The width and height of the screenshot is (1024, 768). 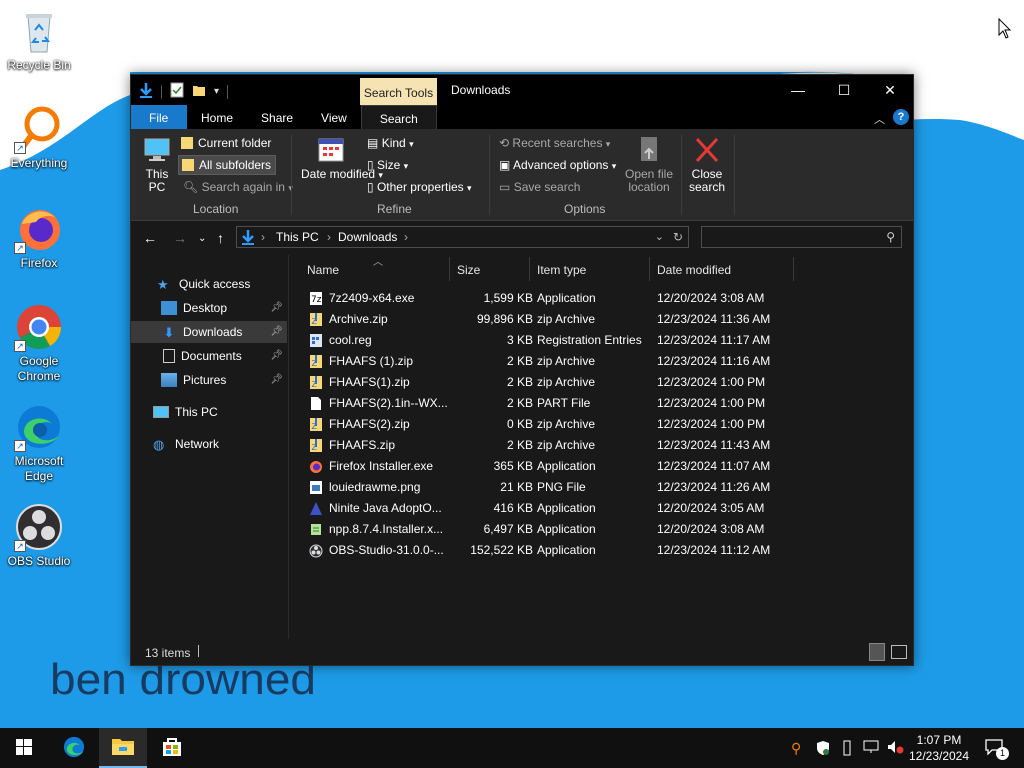 I want to click on kind-button: ▤ Kind ▾, so click(x=390, y=143).